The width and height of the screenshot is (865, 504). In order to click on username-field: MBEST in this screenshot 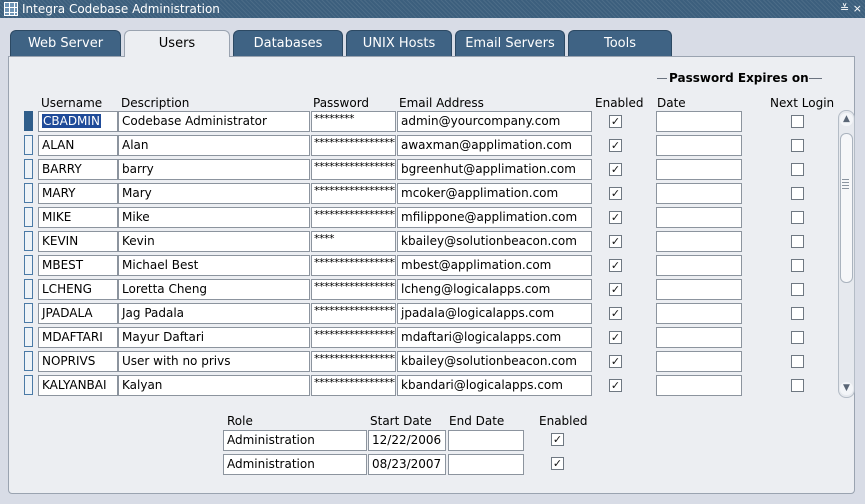, I will do `click(78, 265)`.